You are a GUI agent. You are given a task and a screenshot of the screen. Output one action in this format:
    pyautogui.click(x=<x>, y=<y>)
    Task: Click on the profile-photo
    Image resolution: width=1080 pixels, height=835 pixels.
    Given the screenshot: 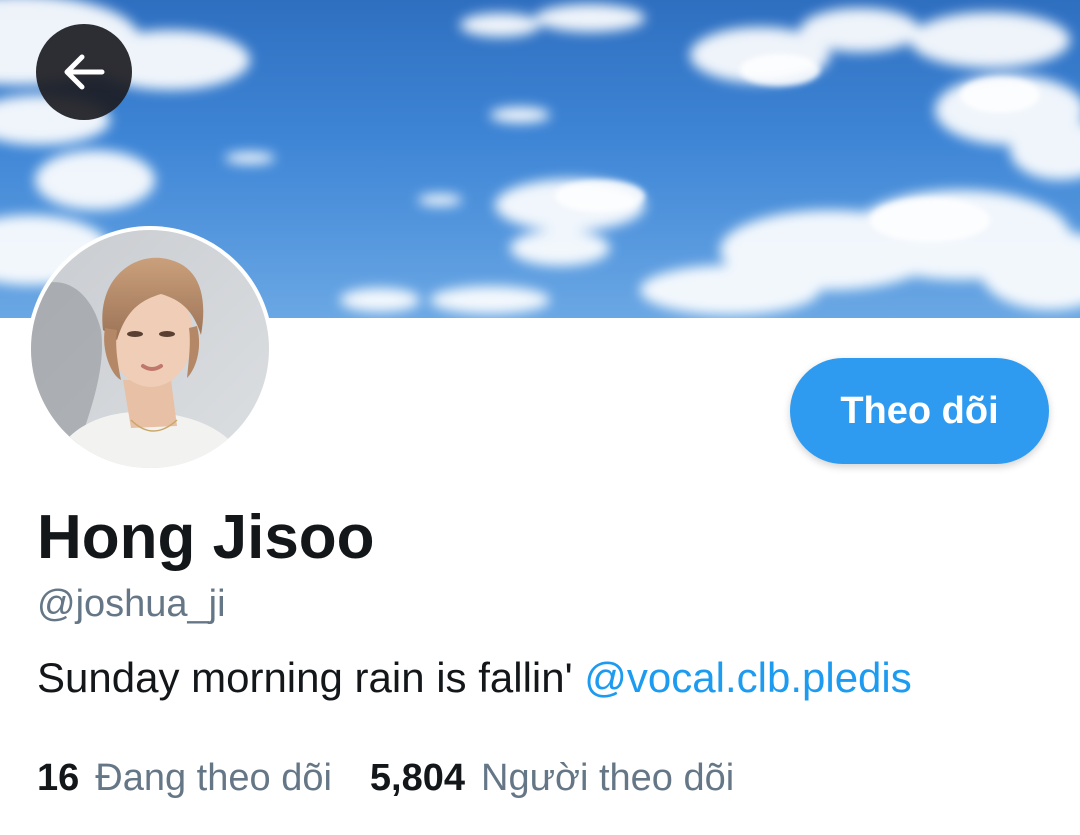 What is the action you would take?
    pyautogui.click(x=150, y=349)
    